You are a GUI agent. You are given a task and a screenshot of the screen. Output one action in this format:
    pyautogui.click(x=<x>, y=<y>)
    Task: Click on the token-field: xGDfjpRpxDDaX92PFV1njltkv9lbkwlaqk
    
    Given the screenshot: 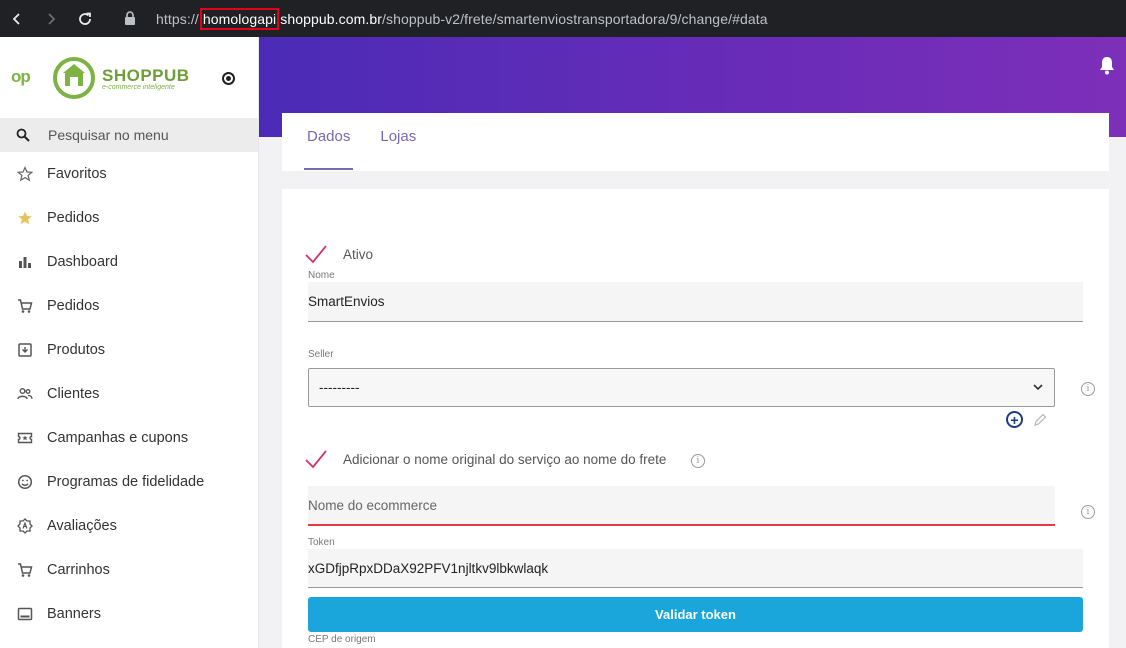 What is the action you would take?
    pyautogui.click(x=695, y=568)
    